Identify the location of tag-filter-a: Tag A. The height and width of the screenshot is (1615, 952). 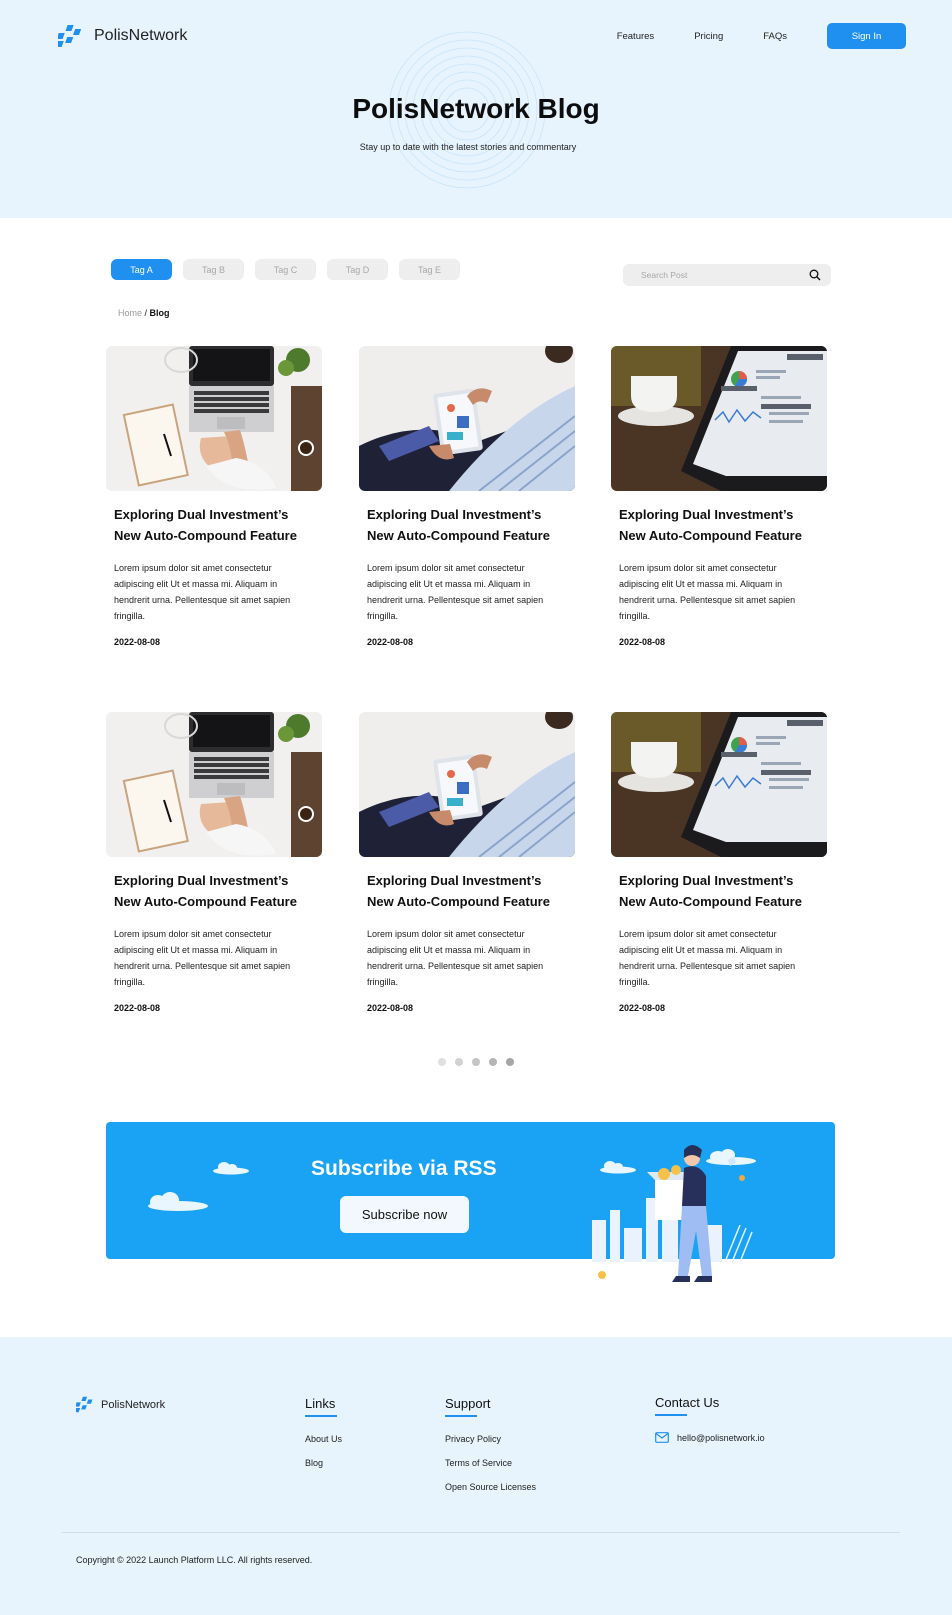
(141, 269).